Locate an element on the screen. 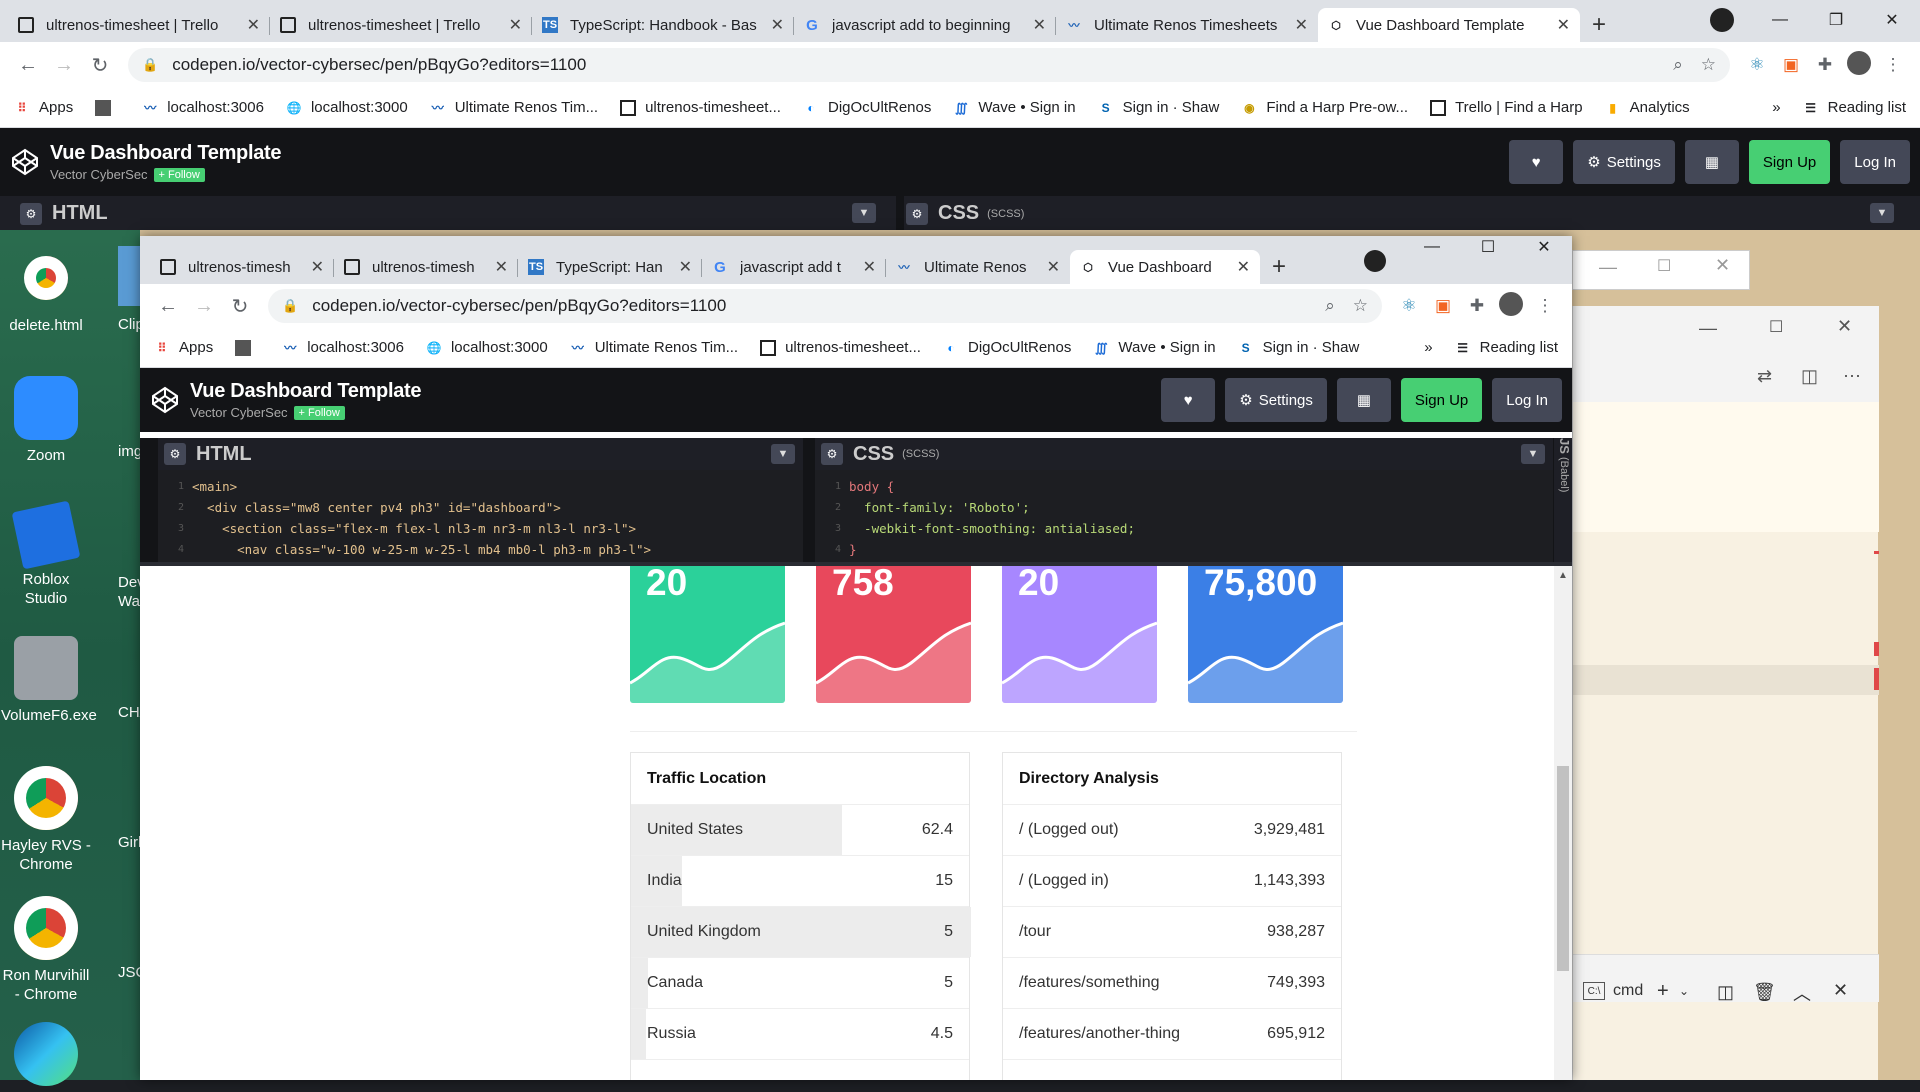 Image resolution: width=1920 pixels, height=1092 pixels. maximize-icon: ❐ is located at coordinates (1836, 20).